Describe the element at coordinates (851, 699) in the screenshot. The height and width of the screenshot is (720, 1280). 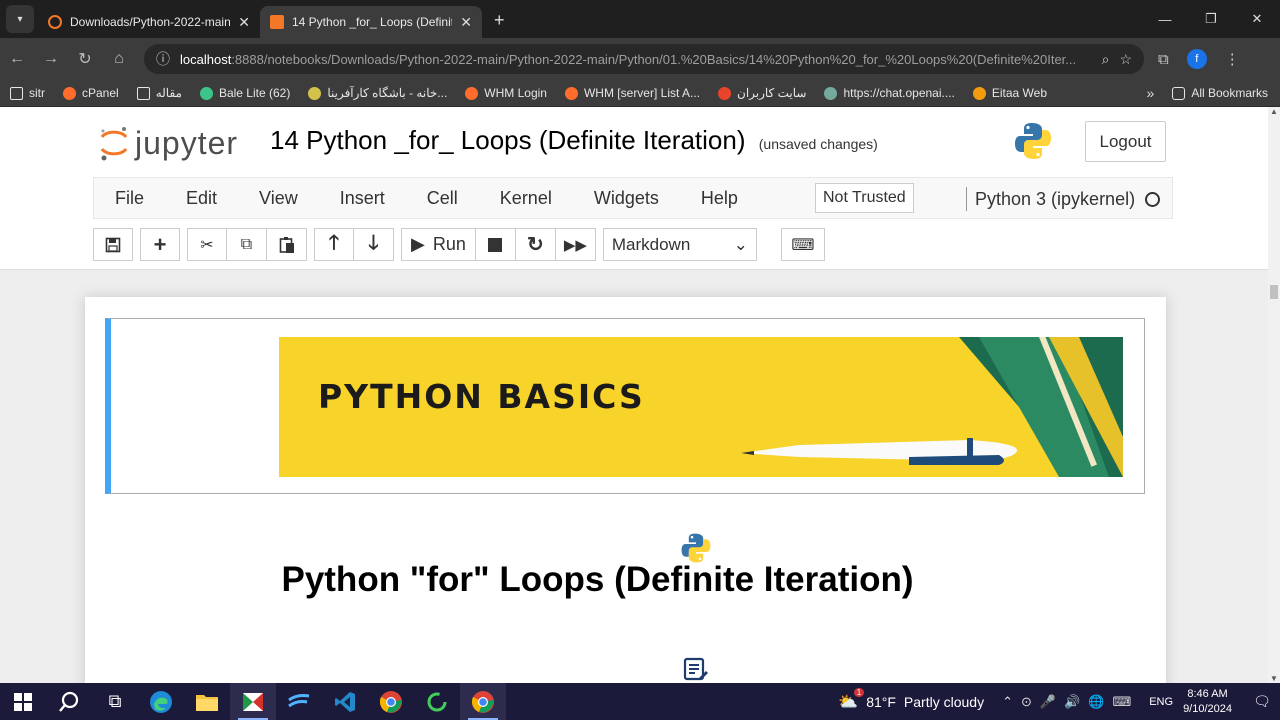
I see `weather-icon: ⛅ 1` at that location.